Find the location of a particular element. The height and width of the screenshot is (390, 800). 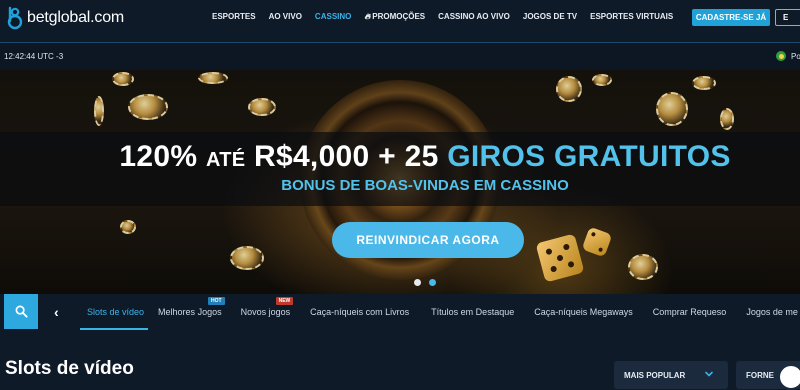

tab-slots-de-video: Slots de vídeo is located at coordinates (114, 318).